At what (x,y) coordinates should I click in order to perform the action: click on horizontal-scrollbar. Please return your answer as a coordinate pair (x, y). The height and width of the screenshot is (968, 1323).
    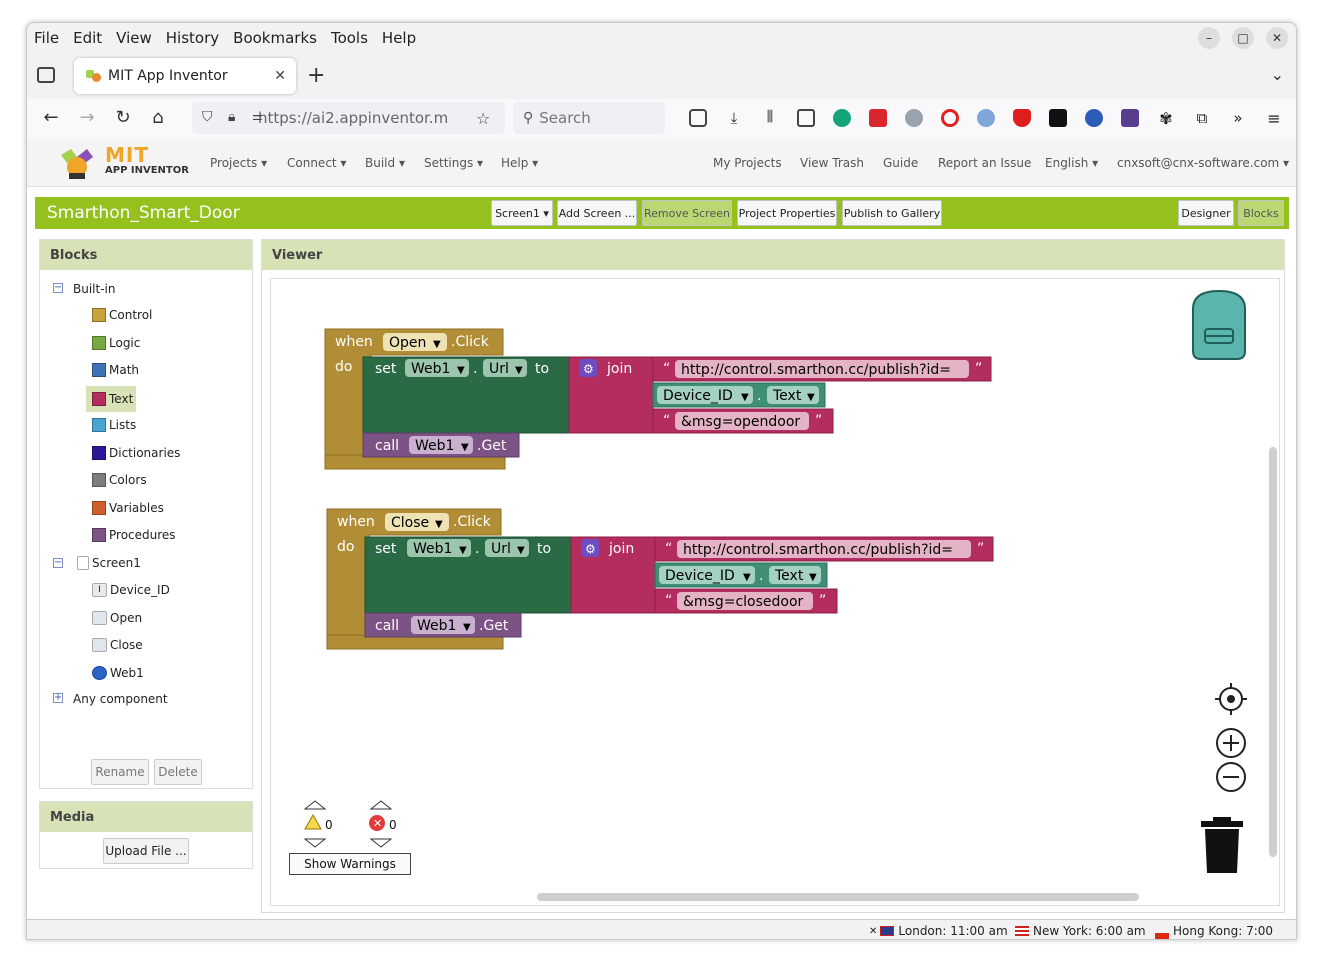
    Looking at the image, I should click on (838, 897).